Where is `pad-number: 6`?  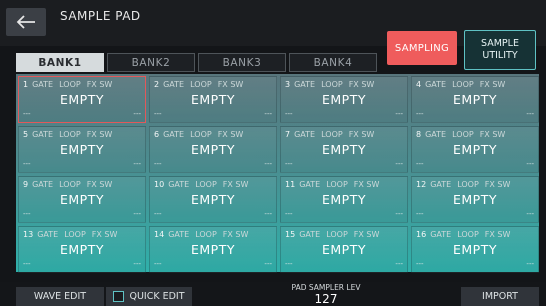
pad-number: 6 is located at coordinates (157, 134).